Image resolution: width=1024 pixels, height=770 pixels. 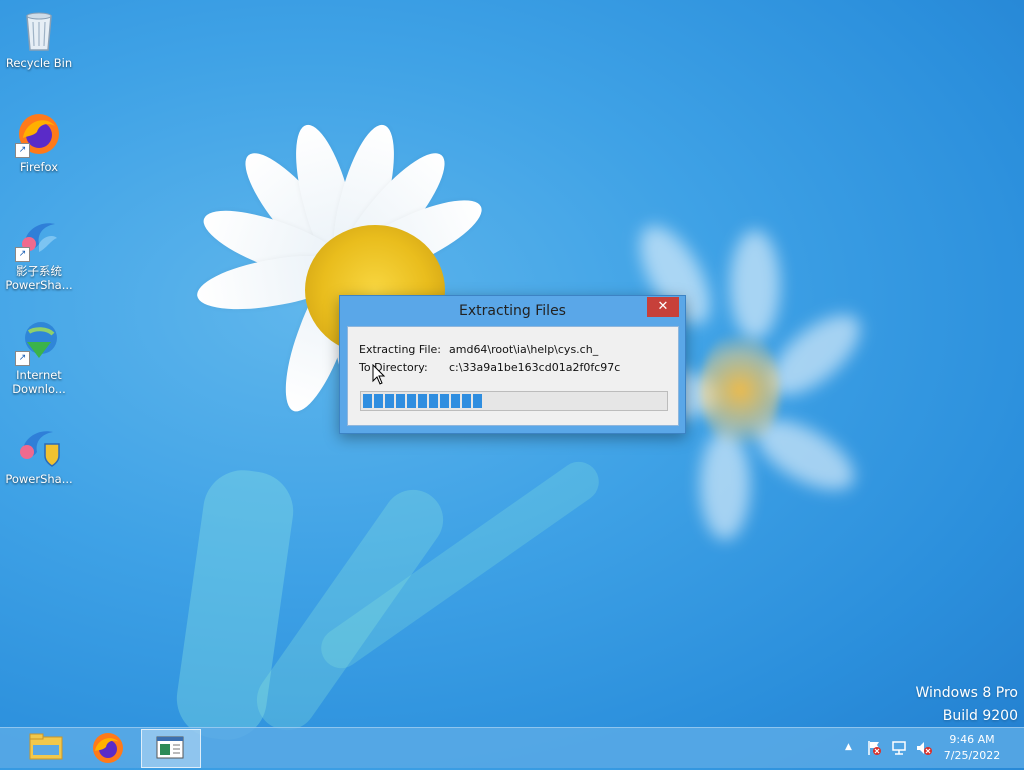 What do you see at coordinates (39, 134) in the screenshot?
I see `firefox-icon: ↗` at bounding box center [39, 134].